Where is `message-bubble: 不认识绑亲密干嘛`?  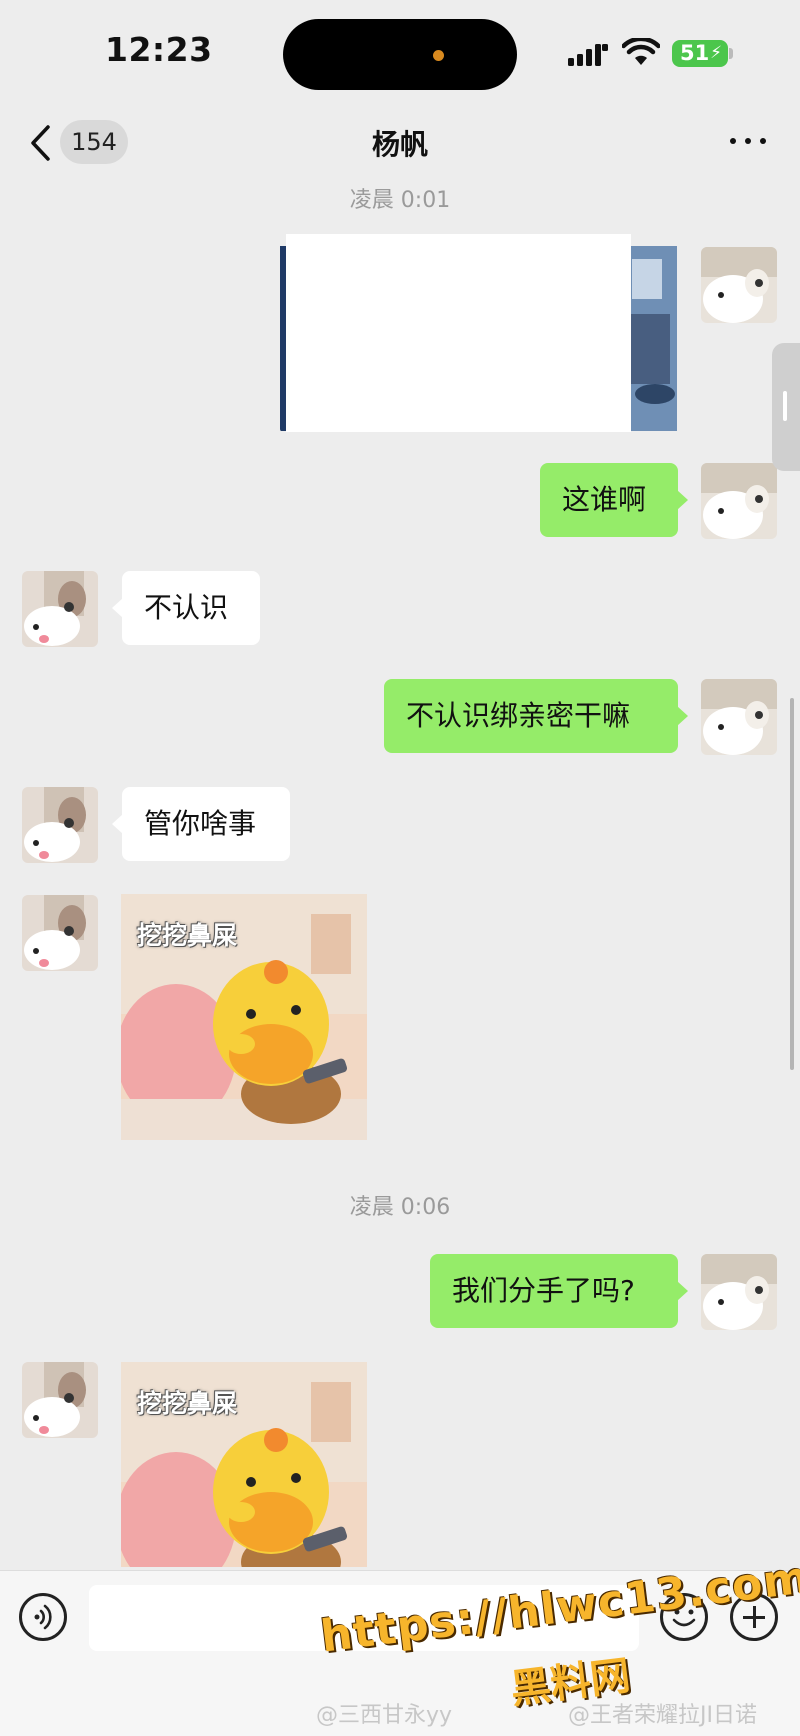 message-bubble: 不认识绑亲密干嘛 is located at coordinates (536, 716).